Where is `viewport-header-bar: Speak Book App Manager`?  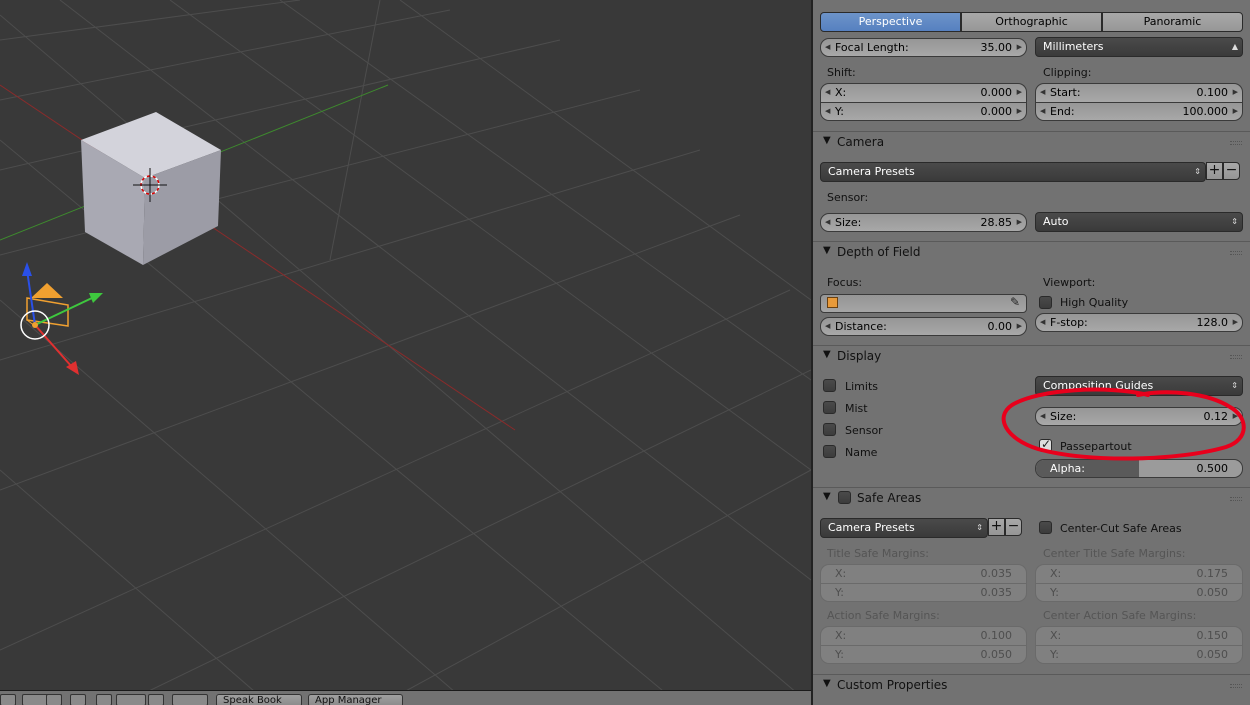 viewport-header-bar: Speak Book App Manager is located at coordinates (405, 697).